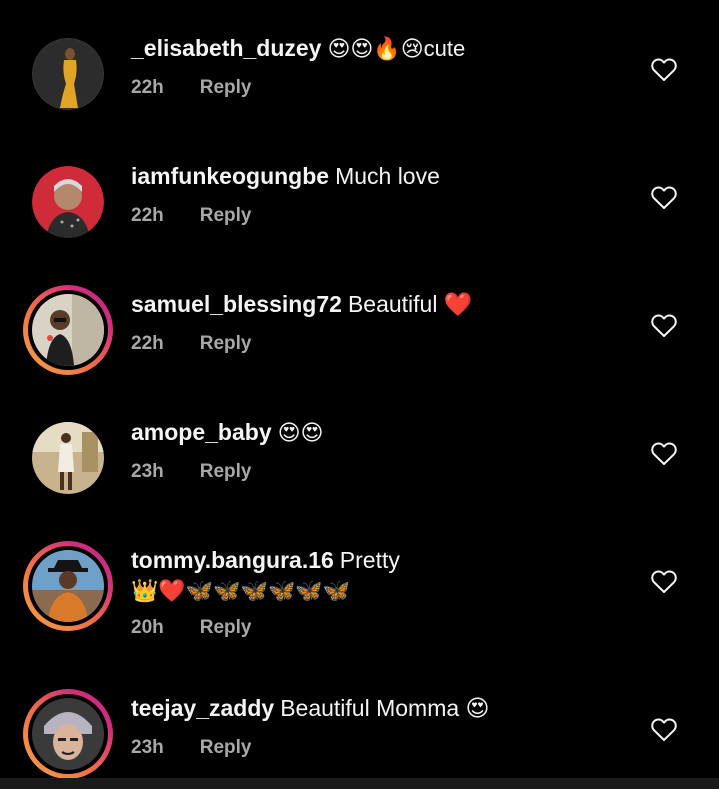  Describe the element at coordinates (230, 176) in the screenshot. I see `comment-username: iamfunkeogungbe` at that location.